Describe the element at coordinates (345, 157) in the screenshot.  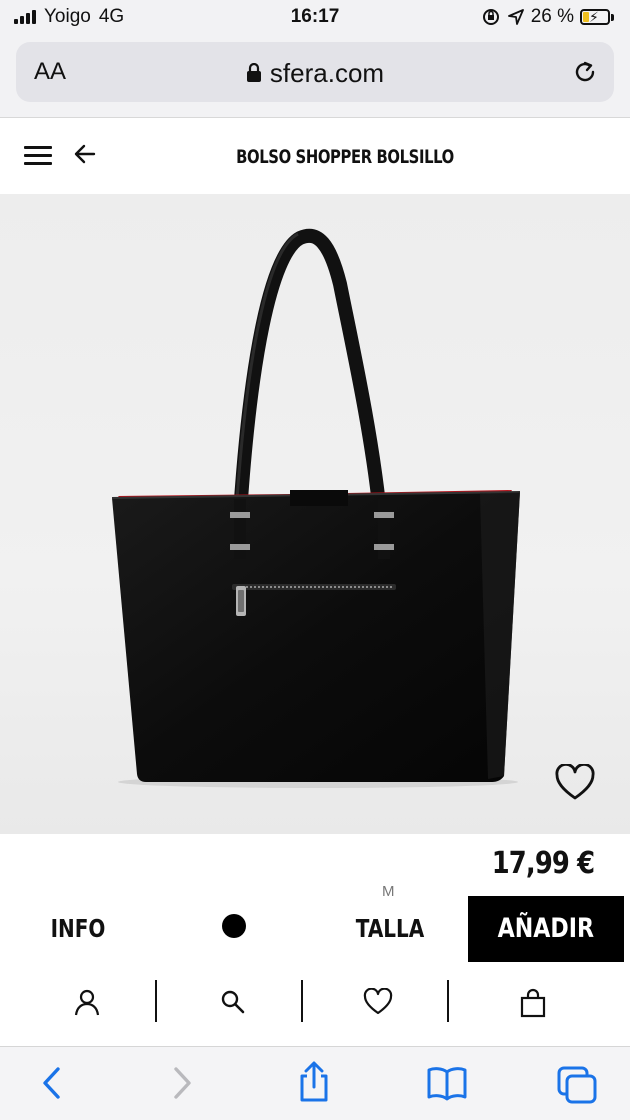
I see `page-title: BOLSO SHOPPER BOLSILLO` at that location.